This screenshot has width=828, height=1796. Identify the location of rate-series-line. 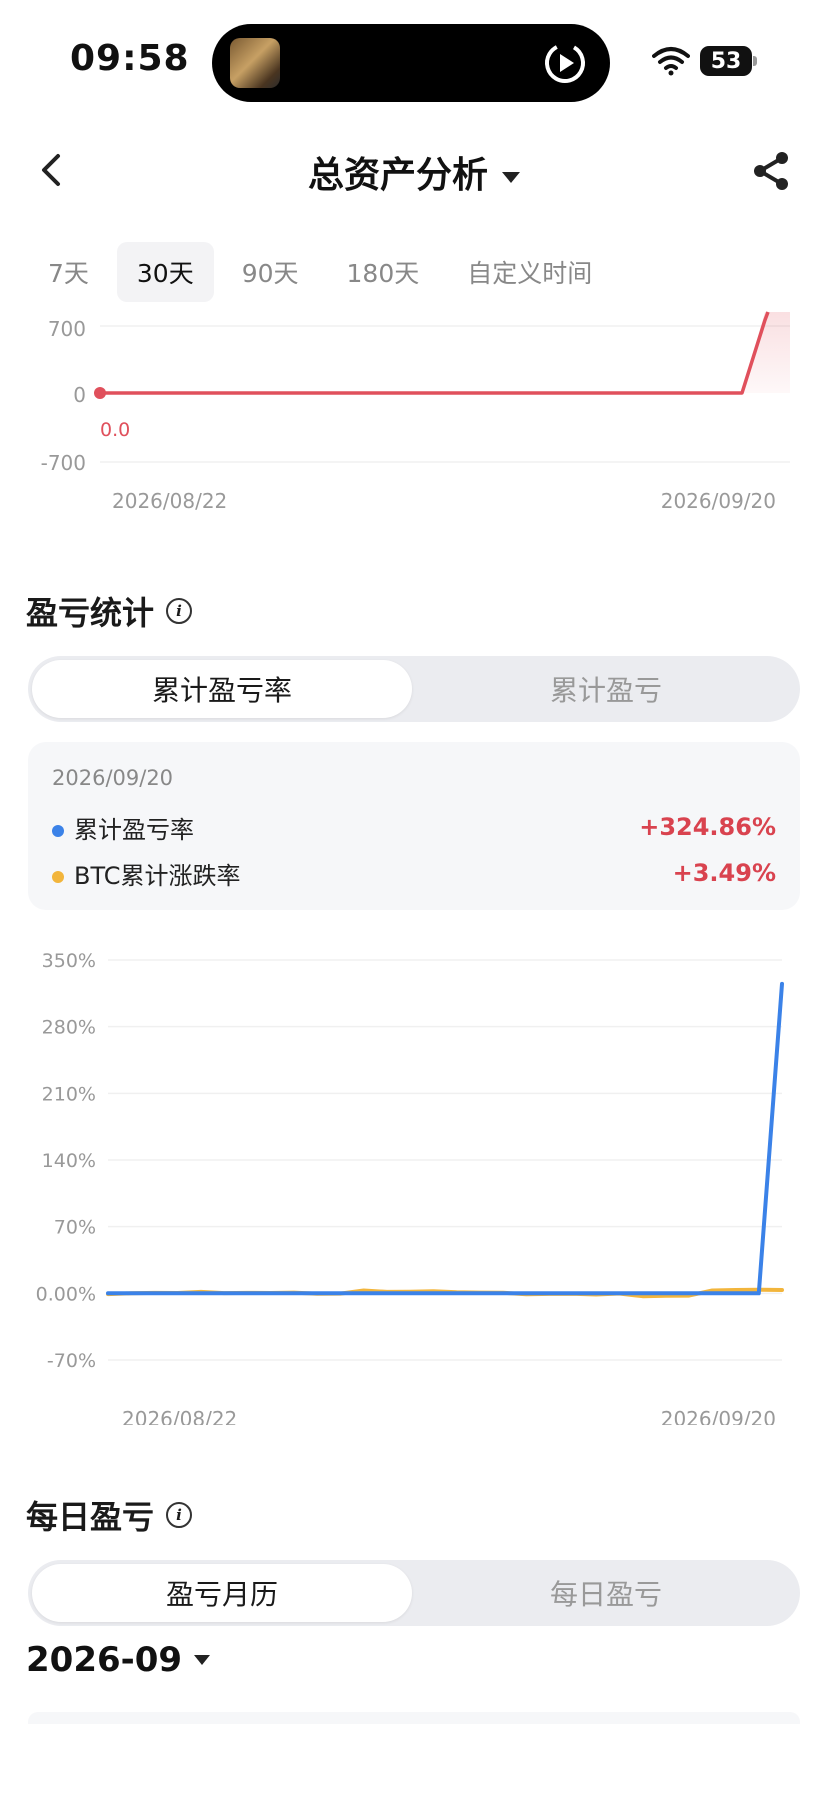
(445, 1138).